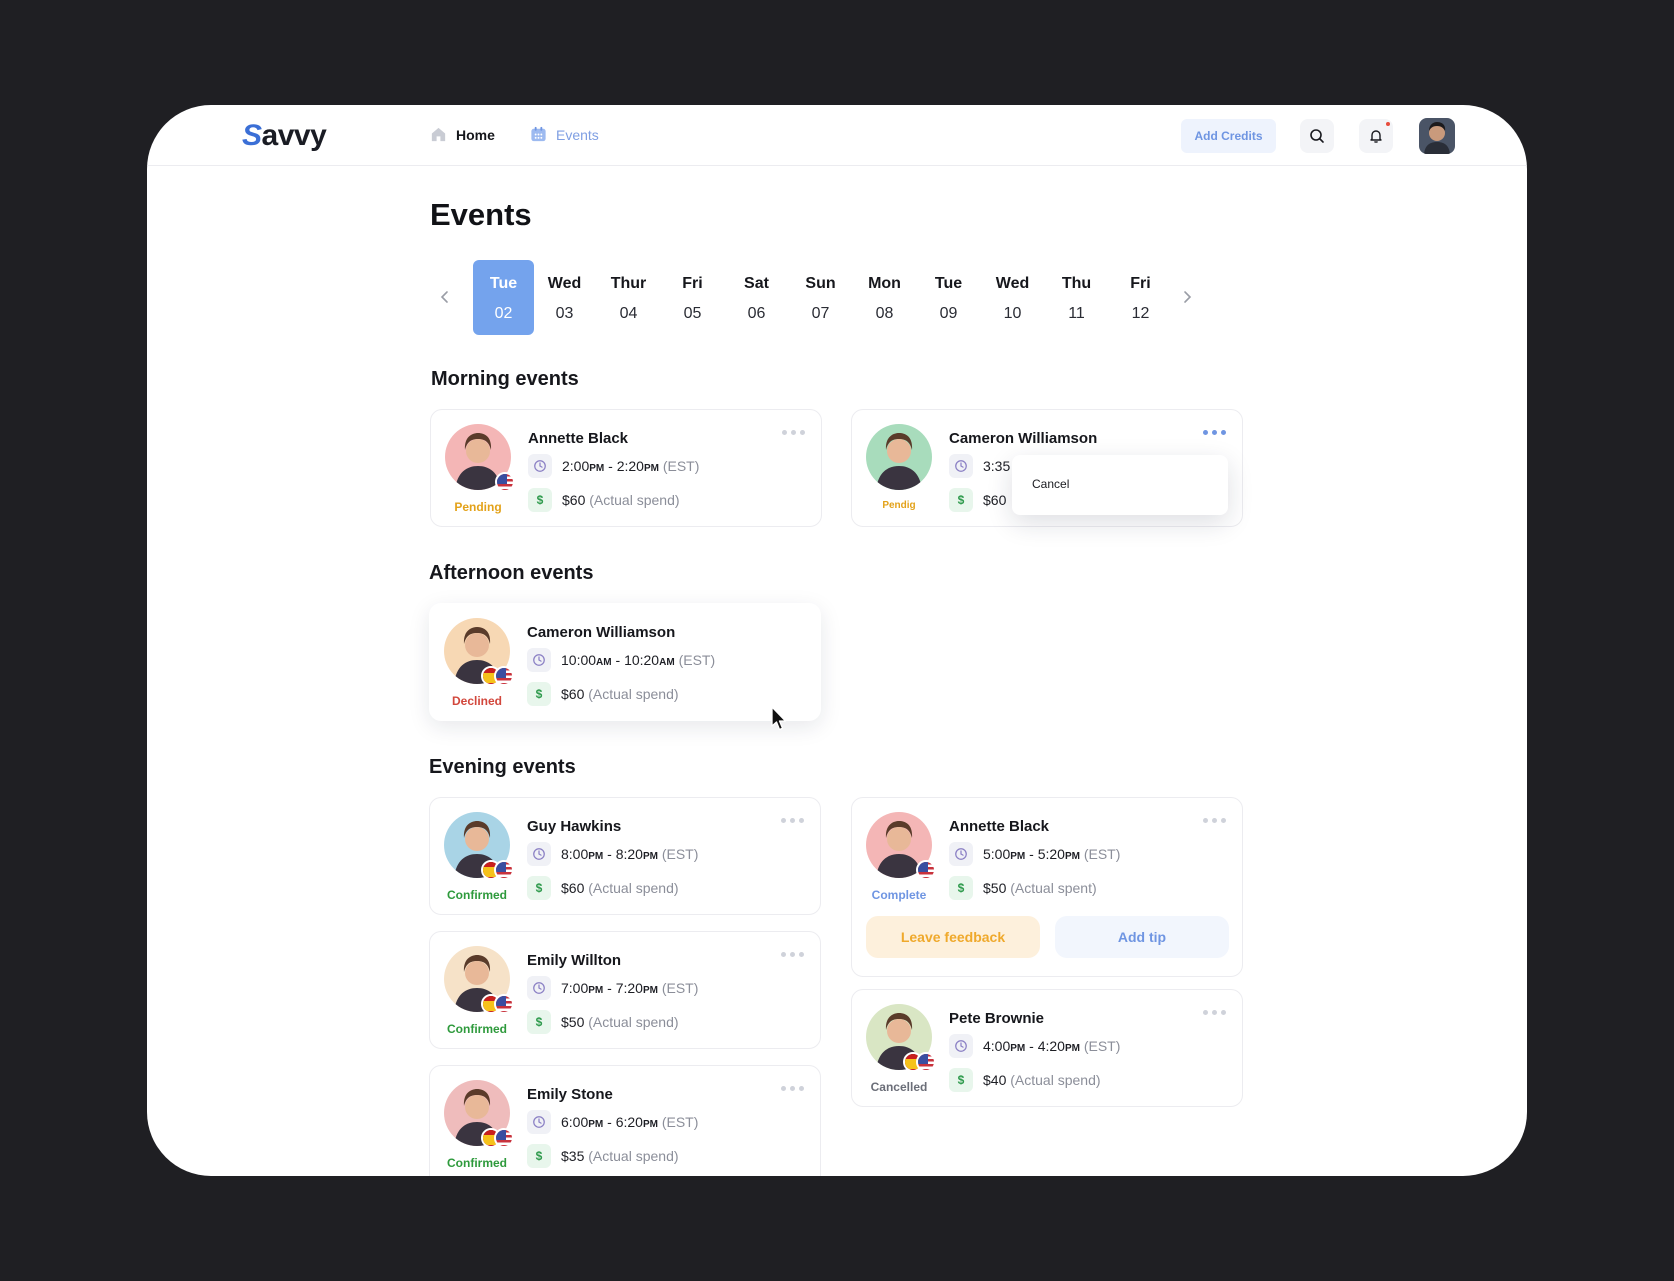 This screenshot has height=1281, width=1674. What do you see at coordinates (628, 313) in the screenshot?
I see `date-day-number: 04` at bounding box center [628, 313].